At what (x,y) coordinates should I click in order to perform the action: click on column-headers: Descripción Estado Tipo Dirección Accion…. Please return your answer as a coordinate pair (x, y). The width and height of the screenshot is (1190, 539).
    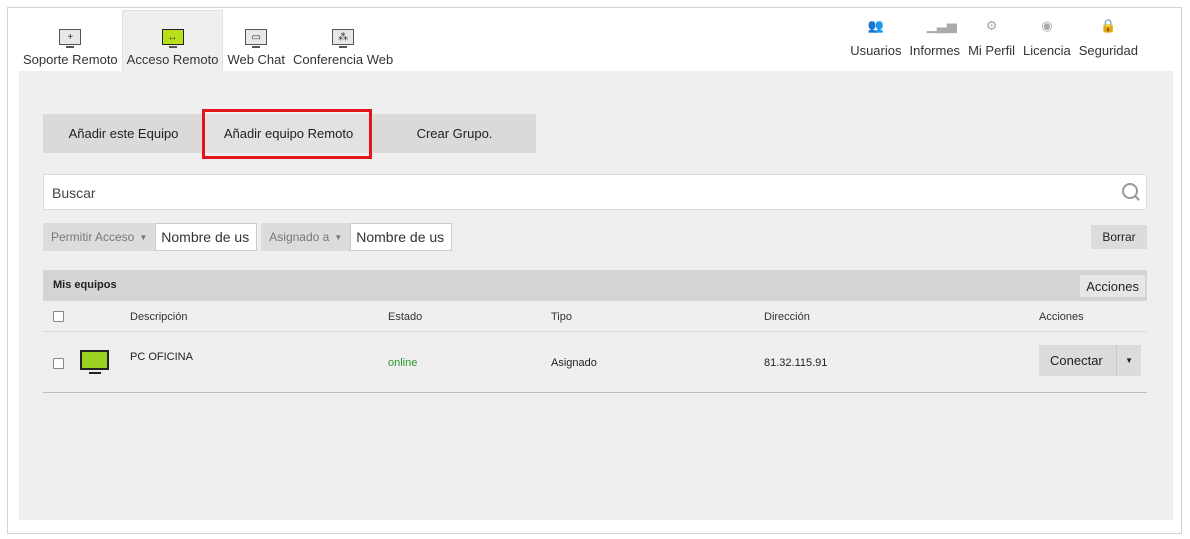
    Looking at the image, I should click on (595, 316).